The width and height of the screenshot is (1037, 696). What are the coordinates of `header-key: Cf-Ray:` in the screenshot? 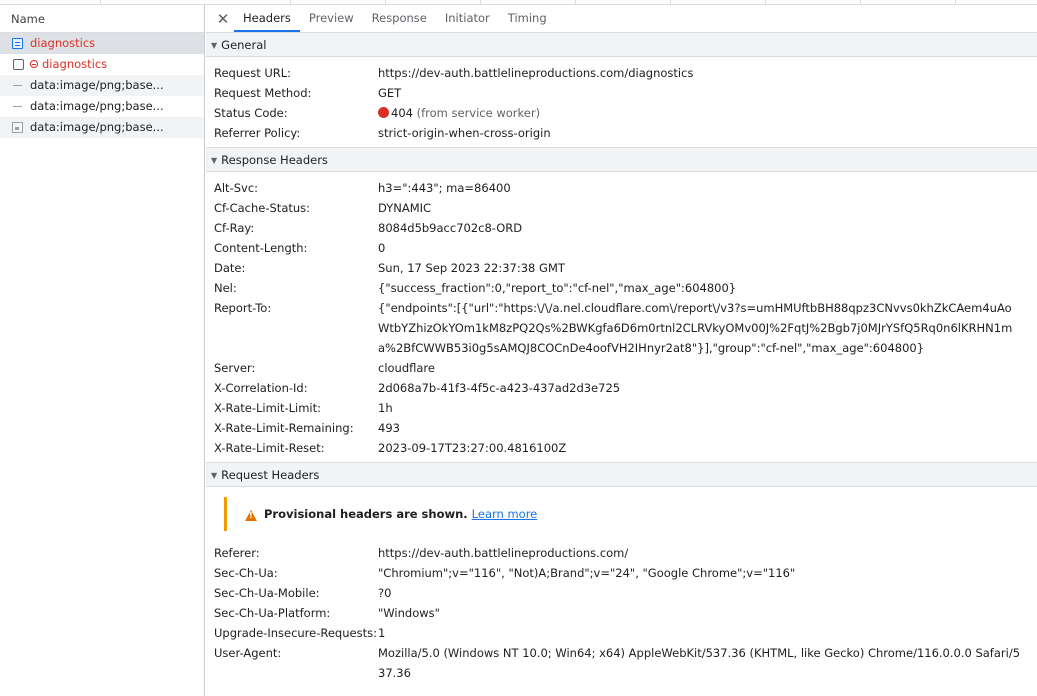 It's located at (234, 228).